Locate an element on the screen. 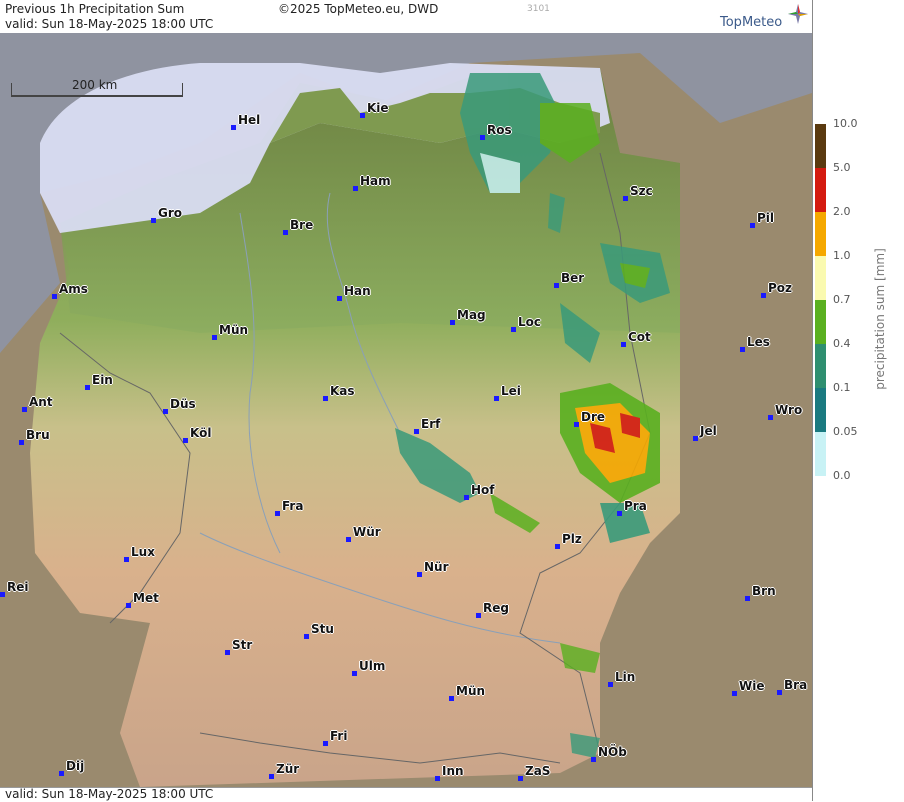  city-label: Wie is located at coordinates (752, 686).